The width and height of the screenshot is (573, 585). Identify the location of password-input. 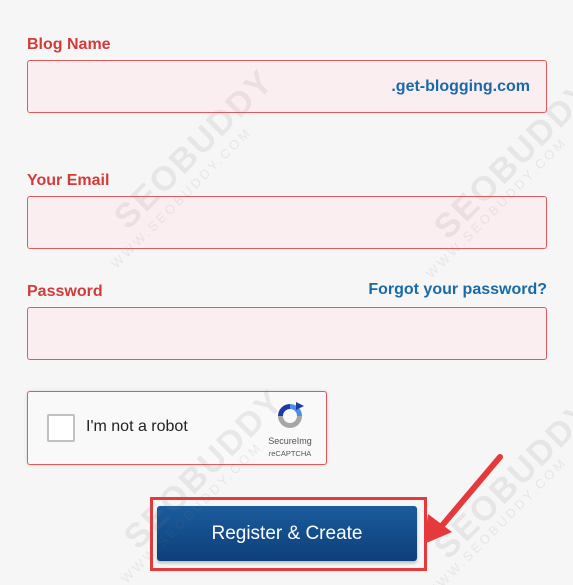
(287, 333).